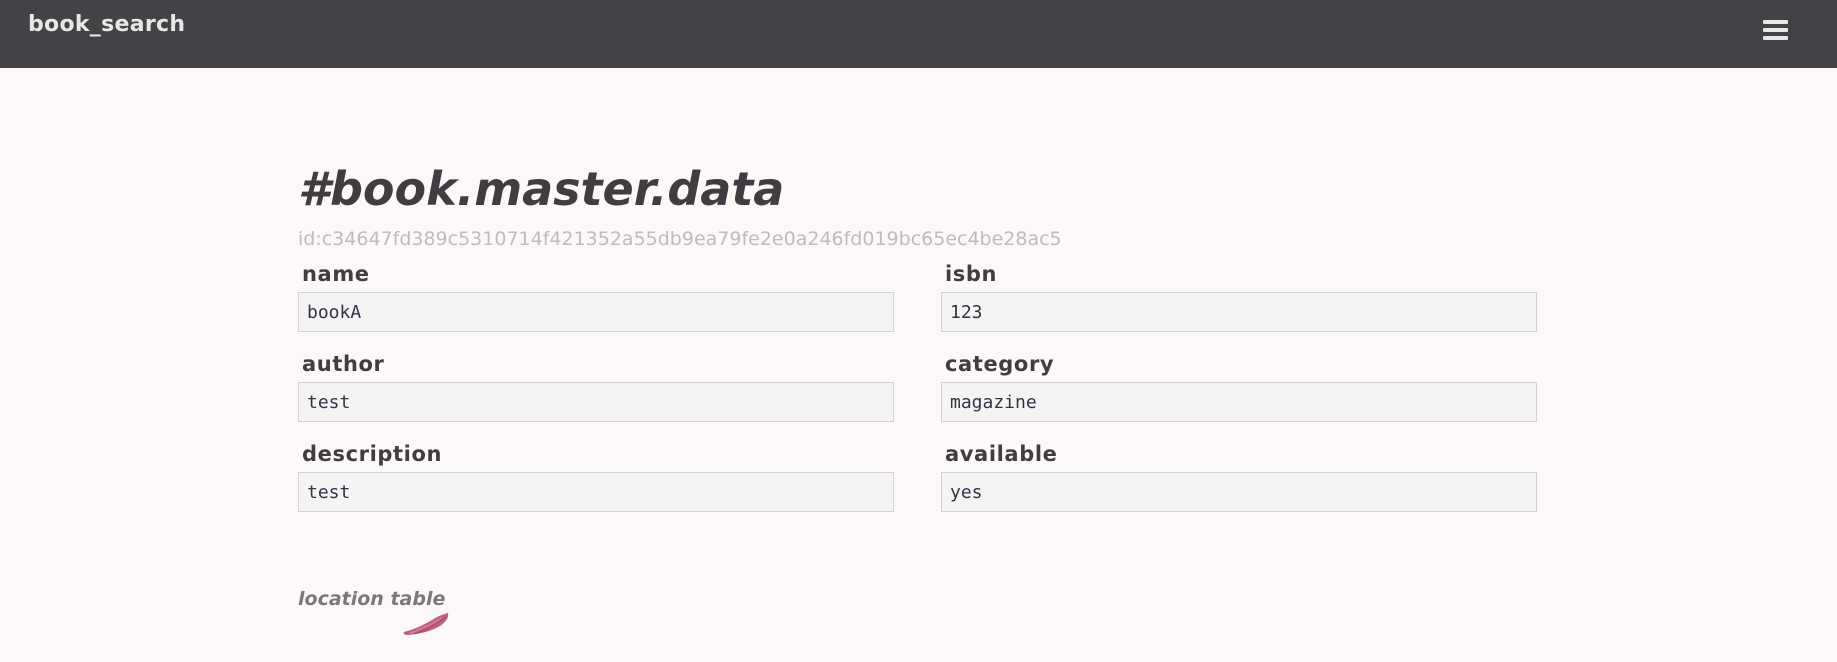 This screenshot has width=1837, height=662. I want to click on field-label: name, so click(336, 274).